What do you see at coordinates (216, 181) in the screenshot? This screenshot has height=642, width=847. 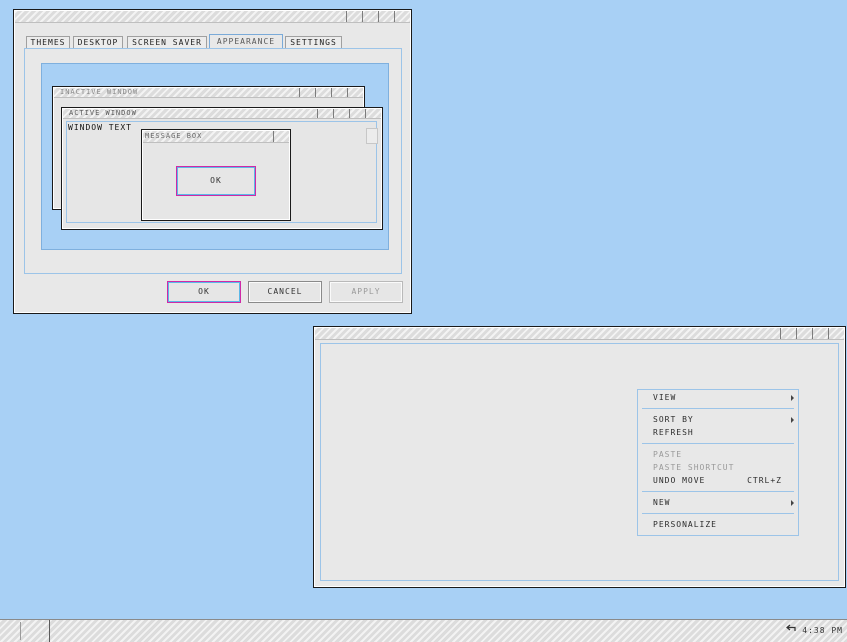 I see `message-box-ok-button: OK` at bounding box center [216, 181].